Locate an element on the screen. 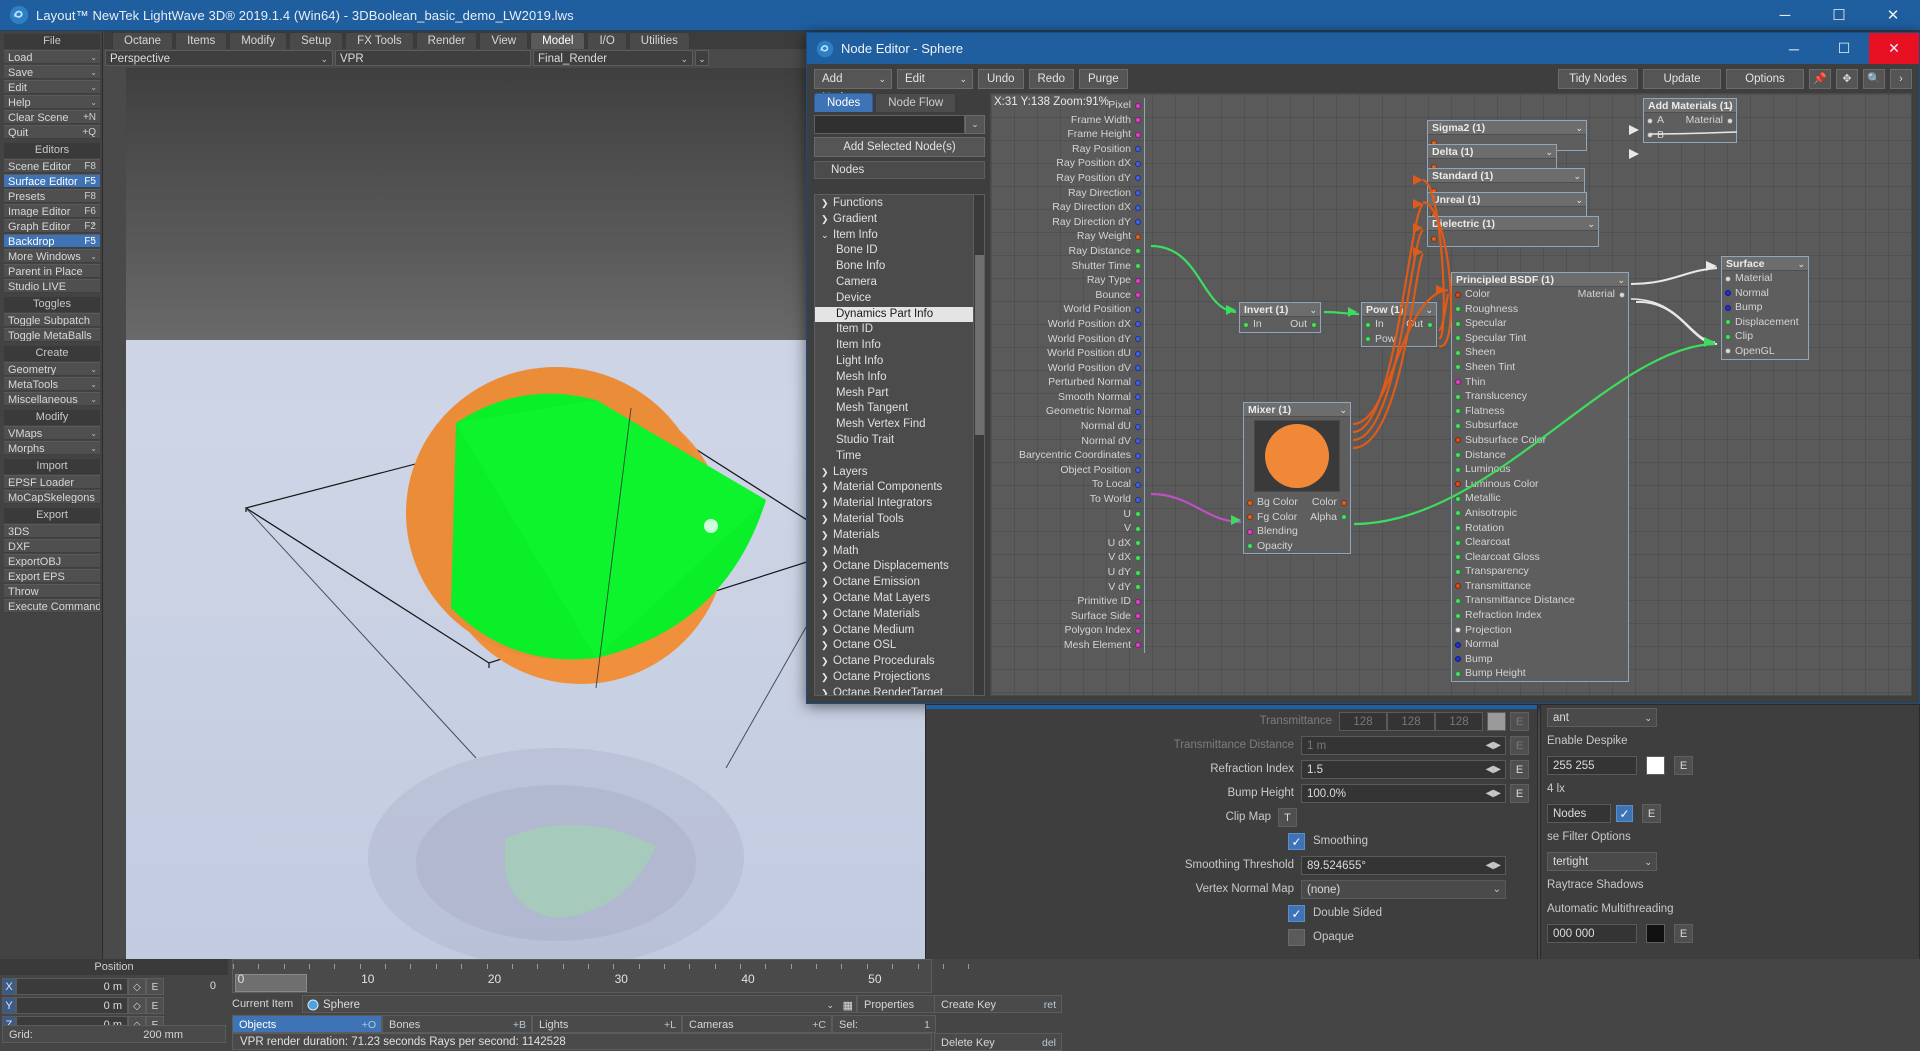 The width and height of the screenshot is (1920, 1051). node-input-port: Bump is located at coordinates (1765, 307).